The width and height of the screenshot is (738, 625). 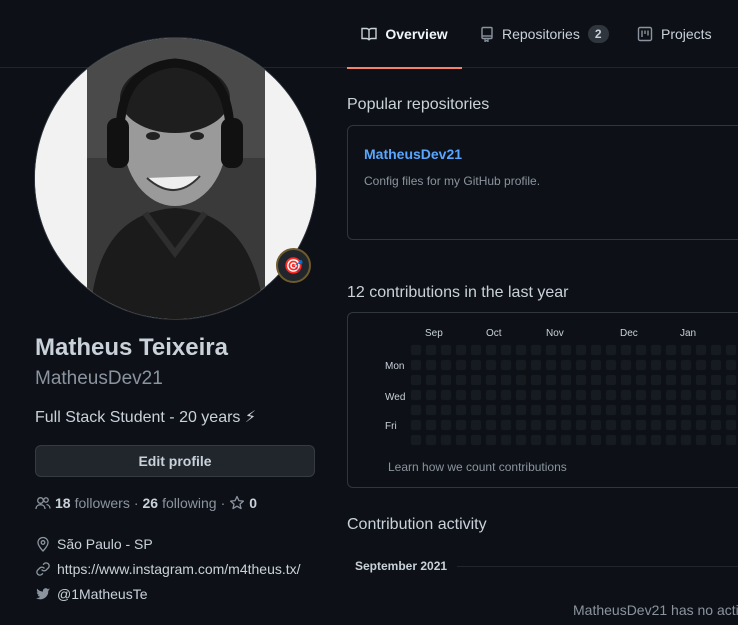 What do you see at coordinates (544, 34) in the screenshot?
I see `tab-repositories: Repositories 2` at bounding box center [544, 34].